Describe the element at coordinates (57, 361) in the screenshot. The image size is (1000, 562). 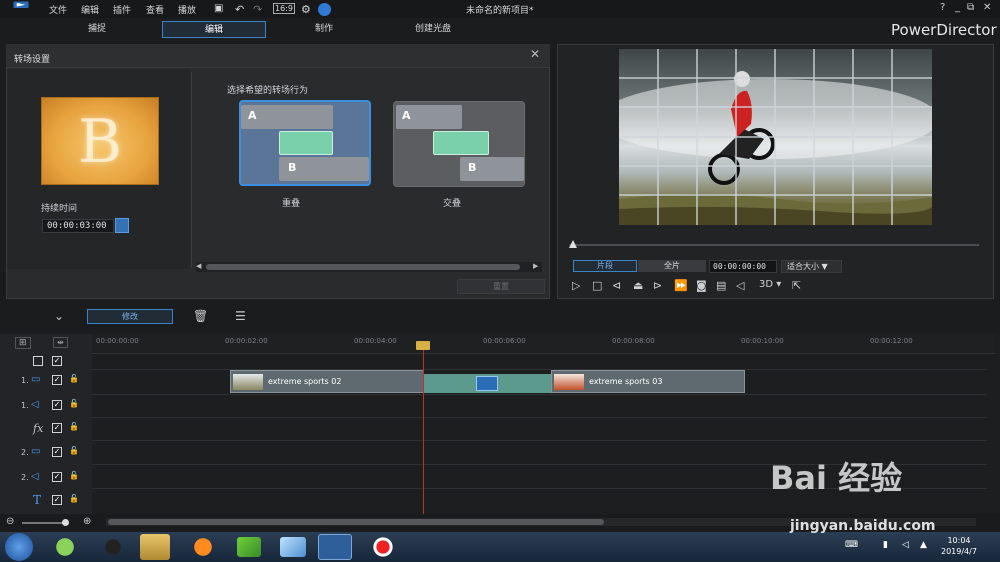
I see `all-tracks-checkbox: ✓` at that location.